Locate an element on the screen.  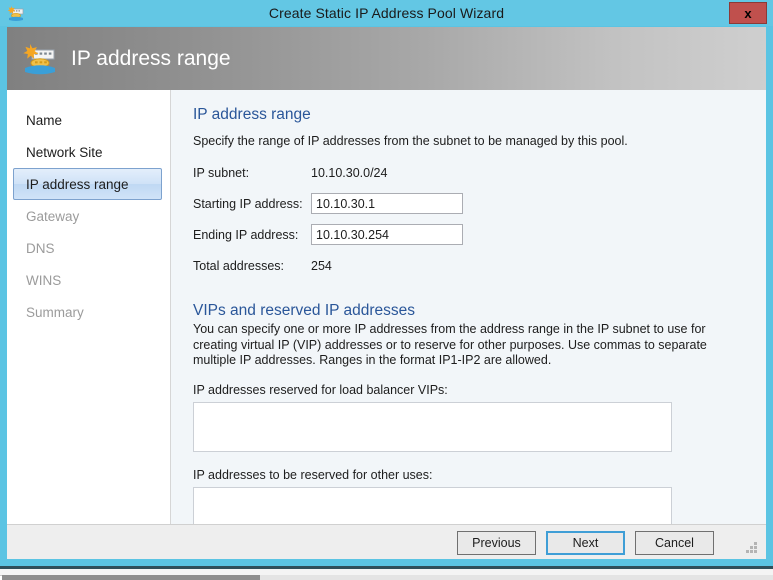
section-heading-vips: VIPs and reserved IP addresses is located at coordinates (304, 310).